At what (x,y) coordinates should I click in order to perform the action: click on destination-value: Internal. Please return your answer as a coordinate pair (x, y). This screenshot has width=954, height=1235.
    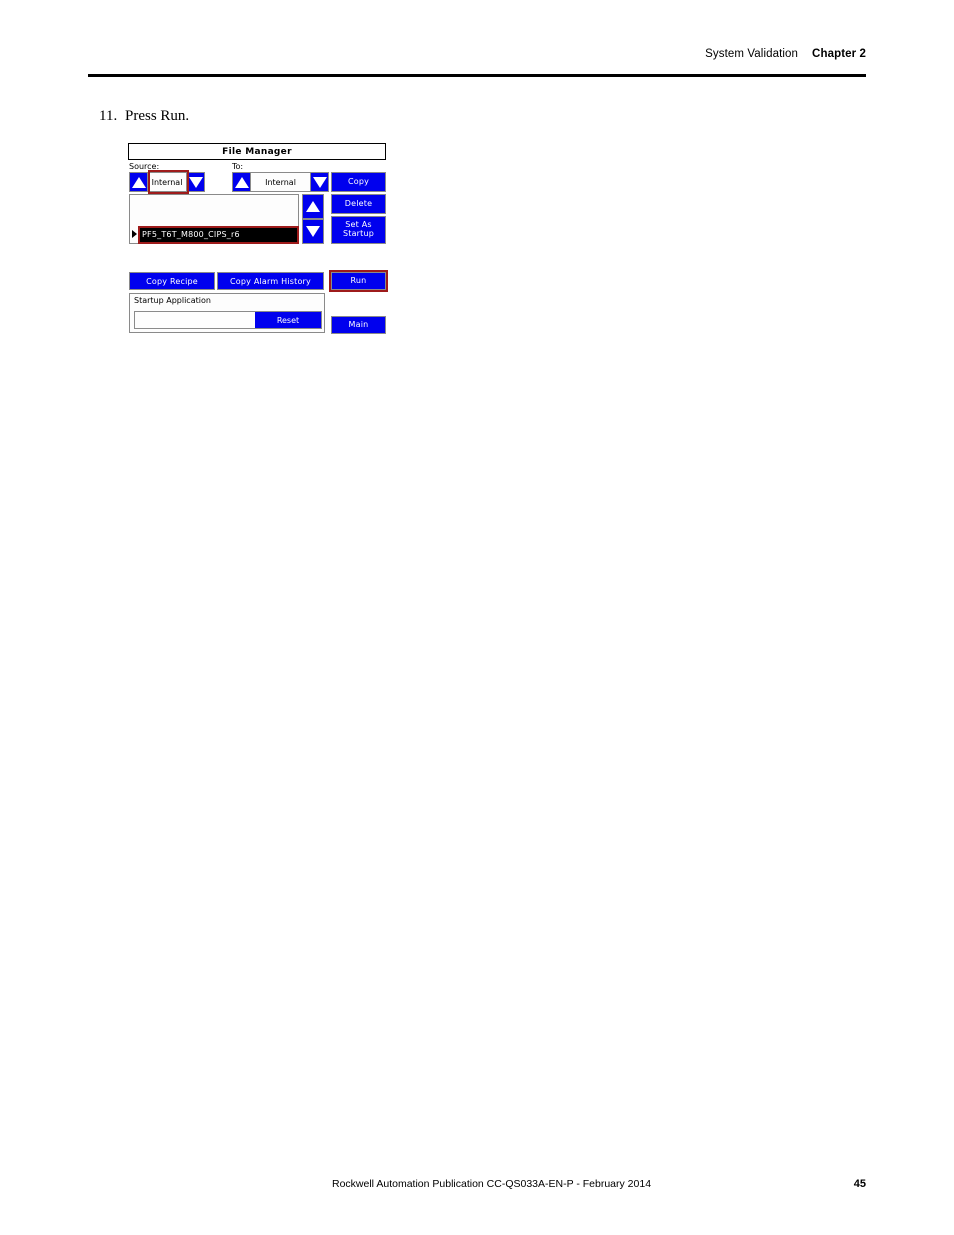
    Looking at the image, I should click on (280, 182).